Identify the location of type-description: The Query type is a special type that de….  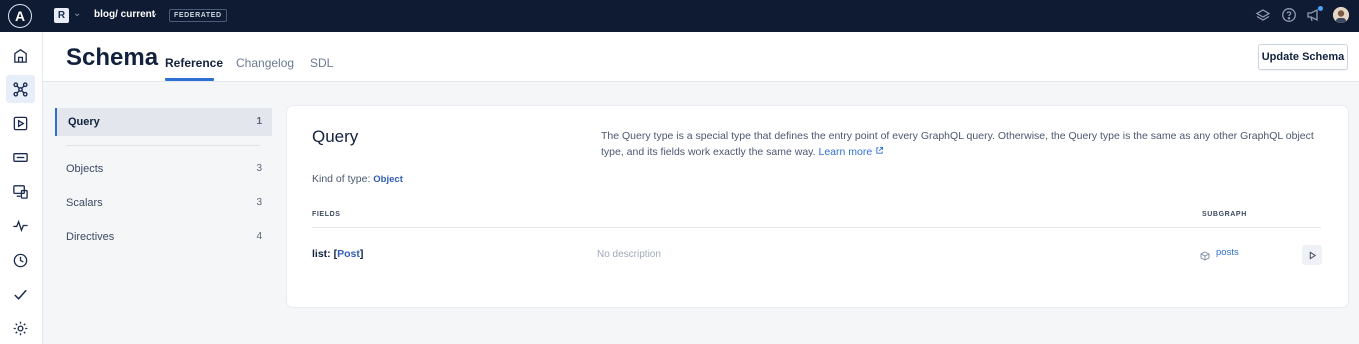
(961, 144).